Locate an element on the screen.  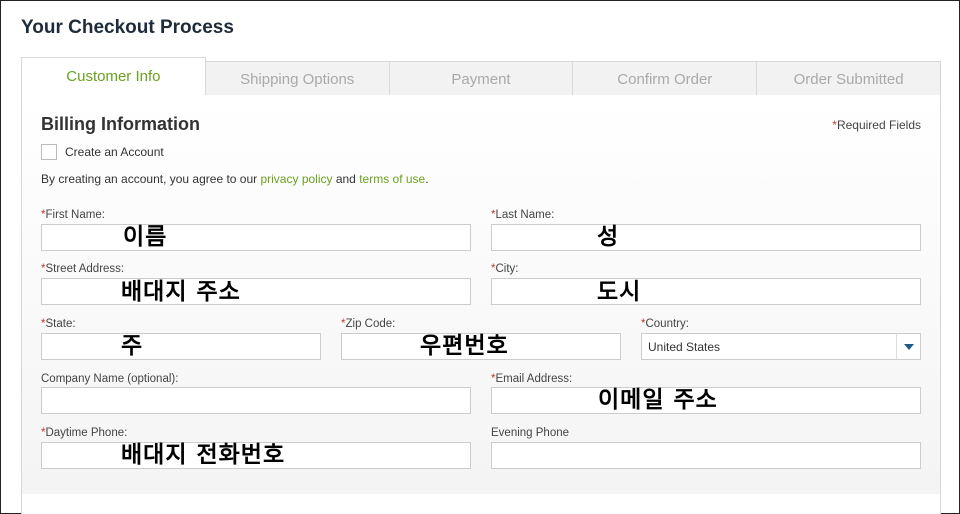
page-title: Your Checkout Process is located at coordinates (127, 27).